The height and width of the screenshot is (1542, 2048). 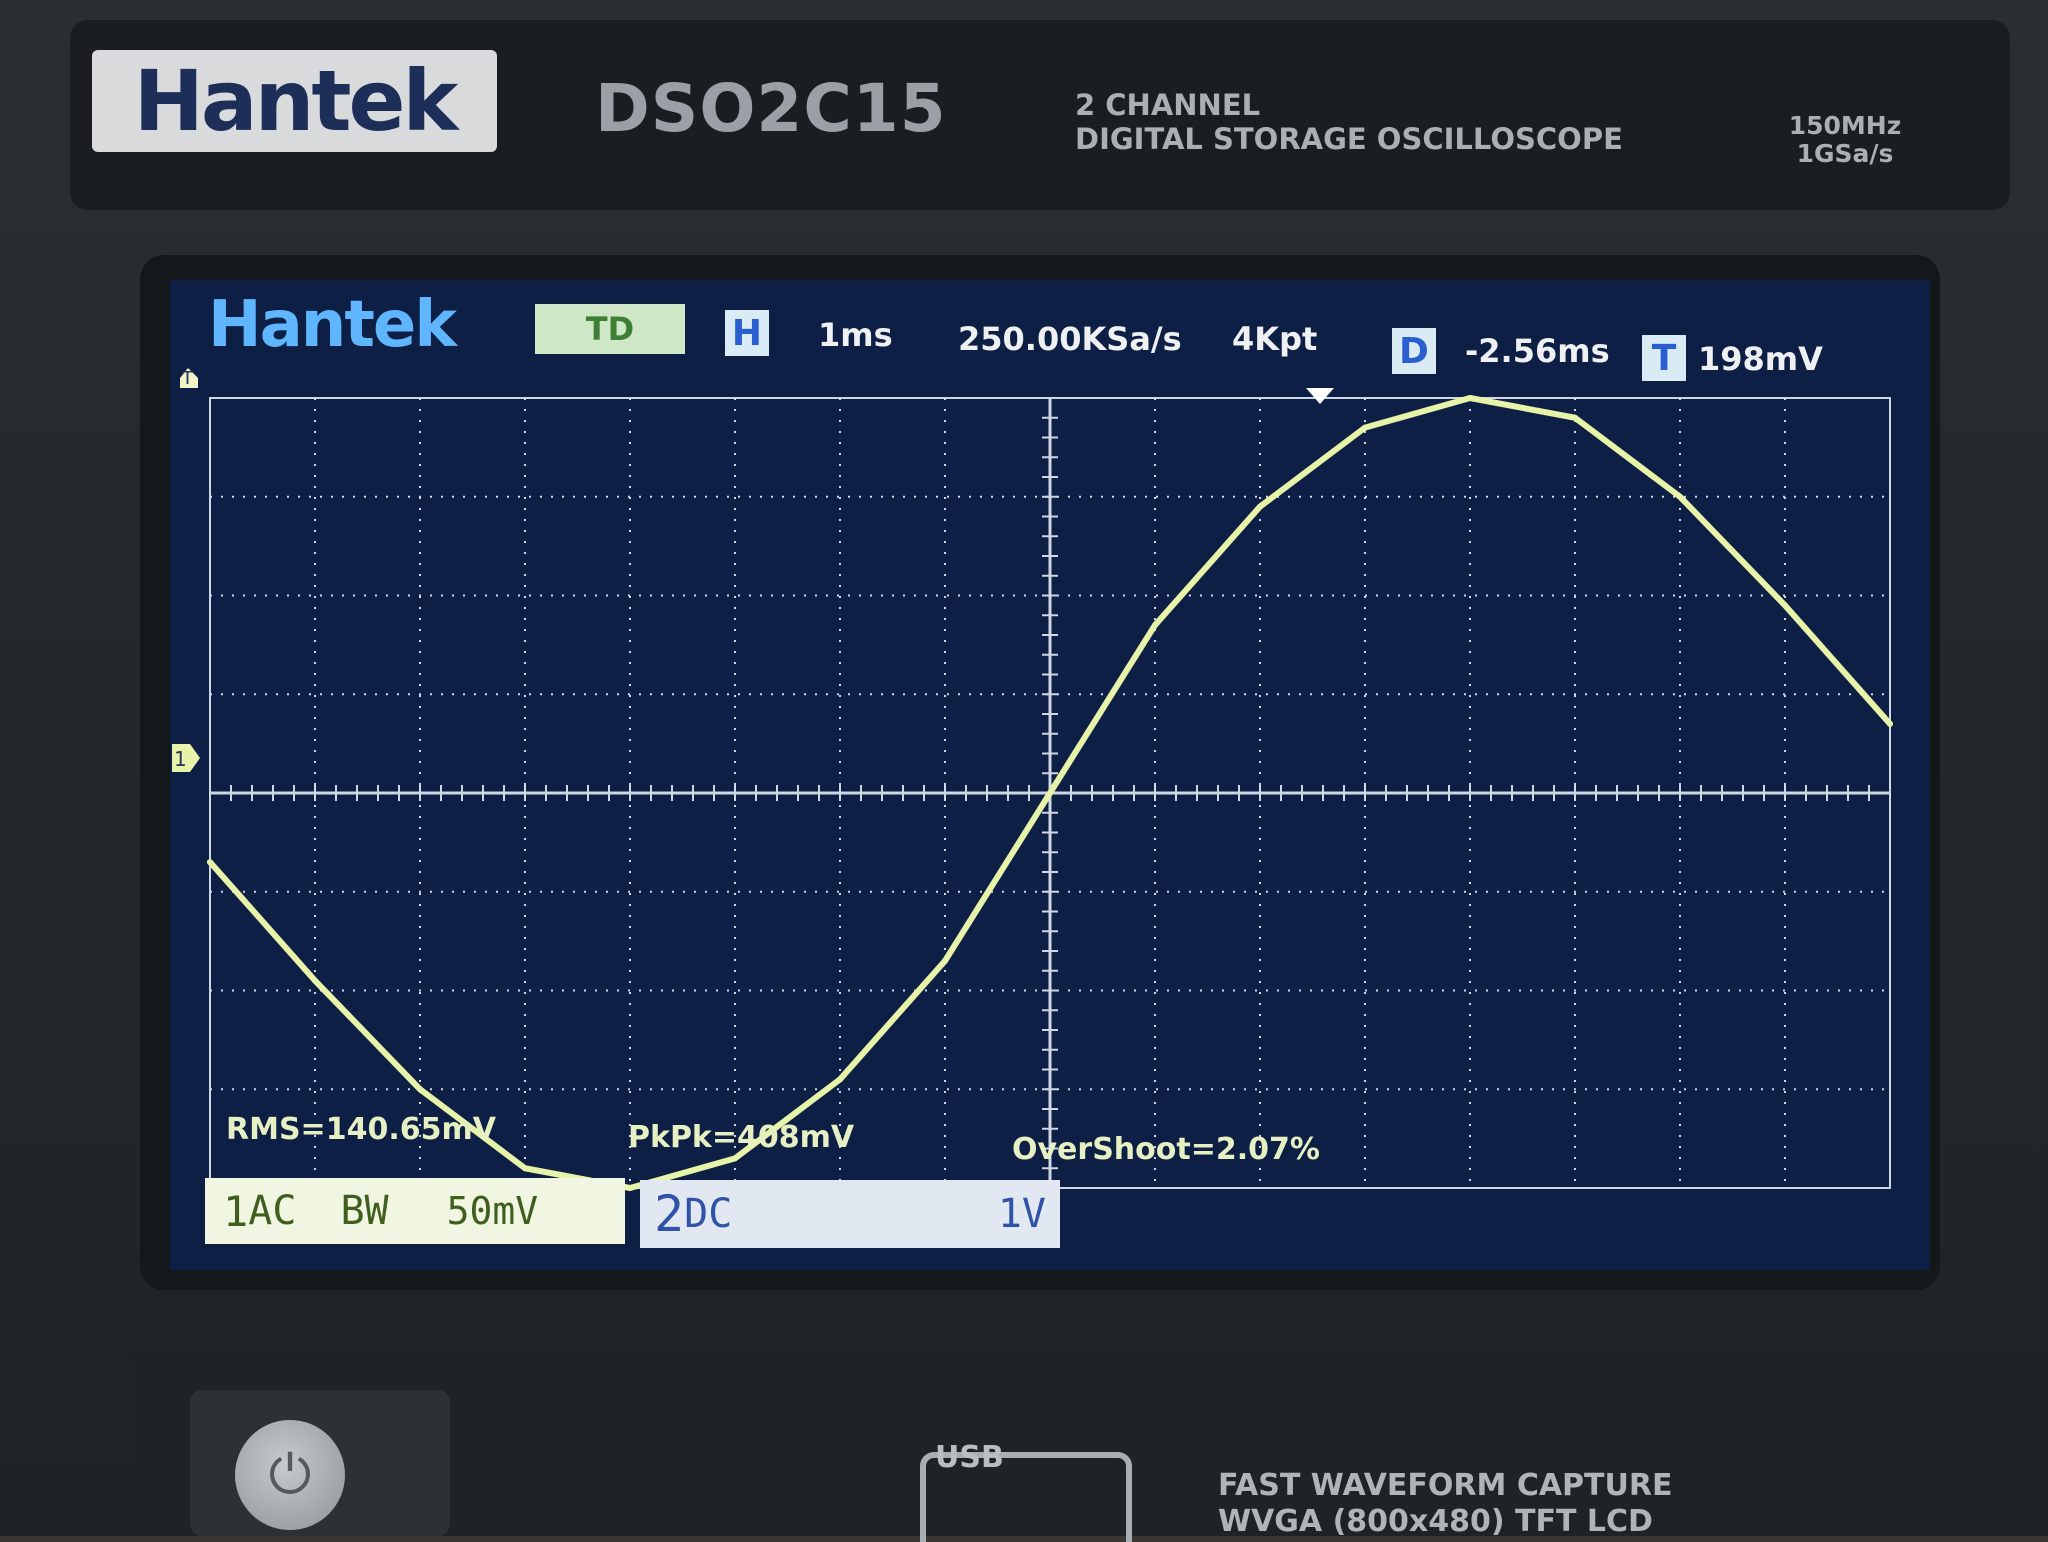 I want to click on footer-line-1: FAST WAVEFORM CAPTURE, so click(x=1445, y=1485).